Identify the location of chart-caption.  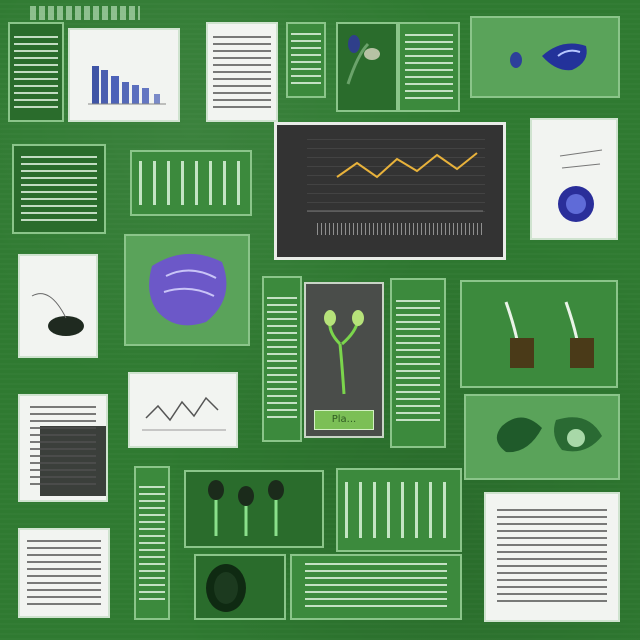
(400, 229).